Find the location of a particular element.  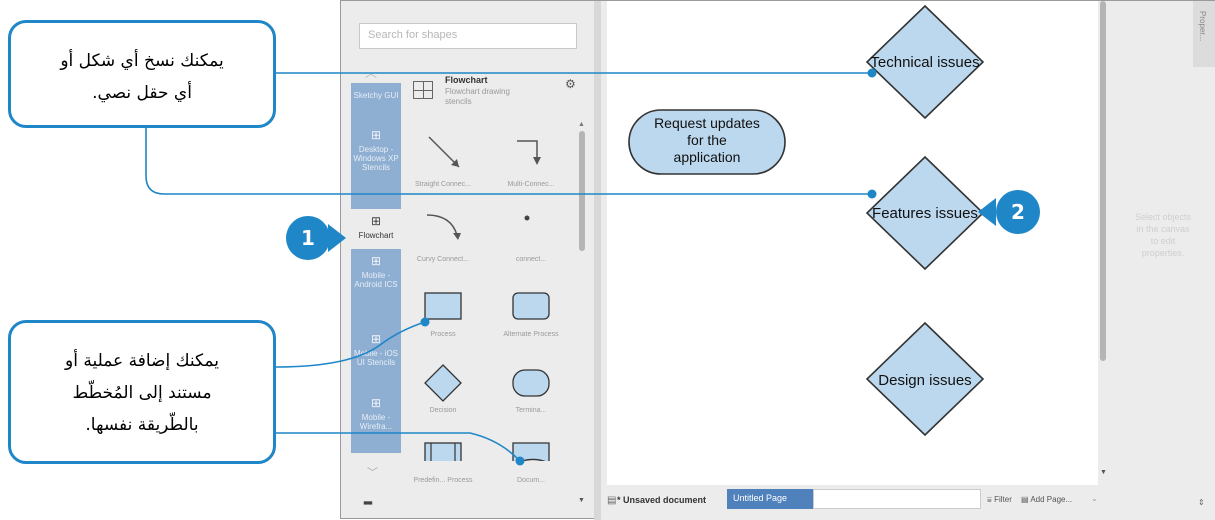

step-badge-2: 2 is located at coordinates (1018, 212).